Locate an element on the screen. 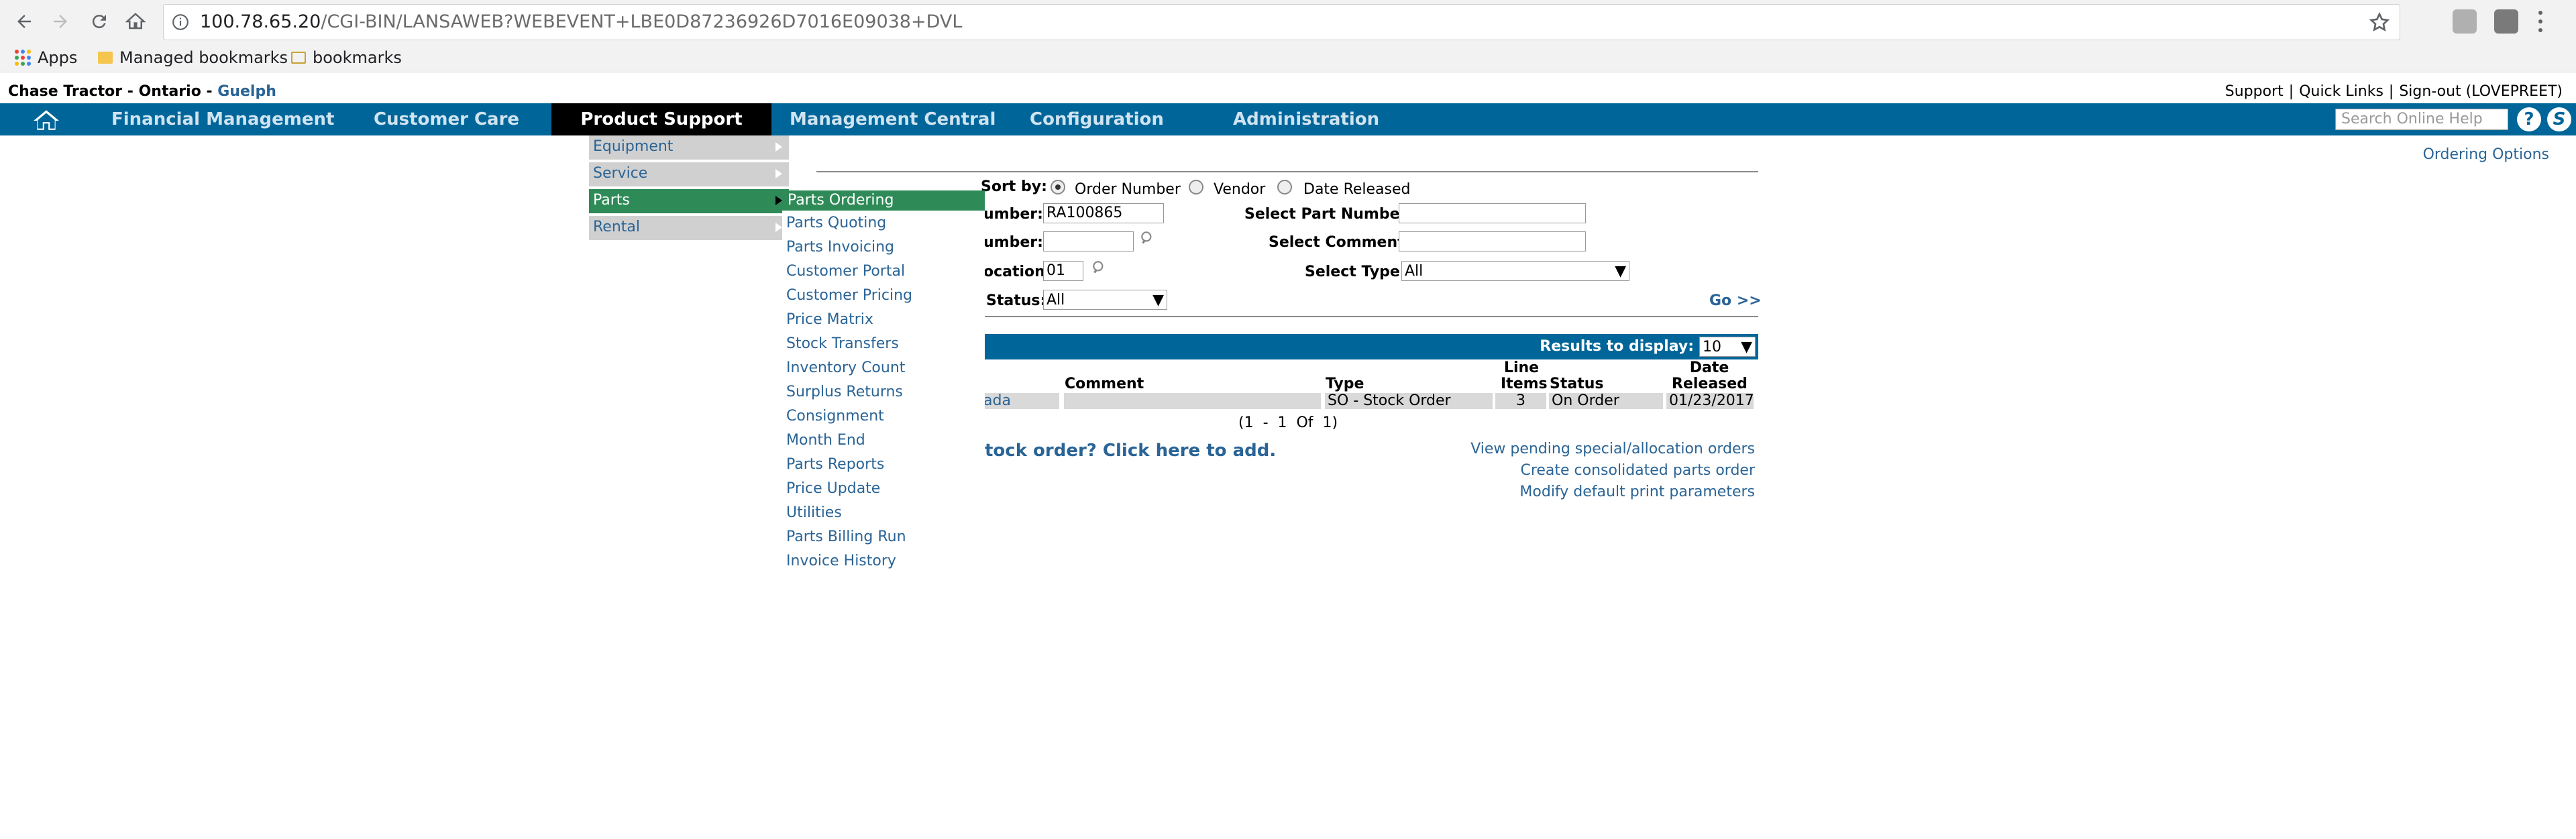 This screenshot has height=839, width=2576. menu-item-equipment: Equipment is located at coordinates (689, 147).